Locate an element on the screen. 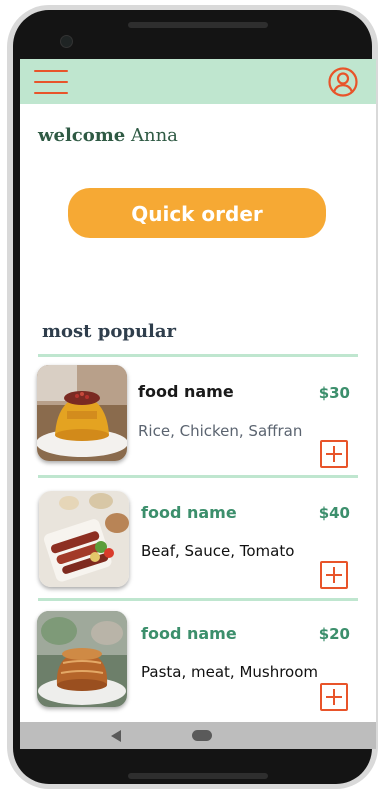  section-divider is located at coordinates (198, 355).